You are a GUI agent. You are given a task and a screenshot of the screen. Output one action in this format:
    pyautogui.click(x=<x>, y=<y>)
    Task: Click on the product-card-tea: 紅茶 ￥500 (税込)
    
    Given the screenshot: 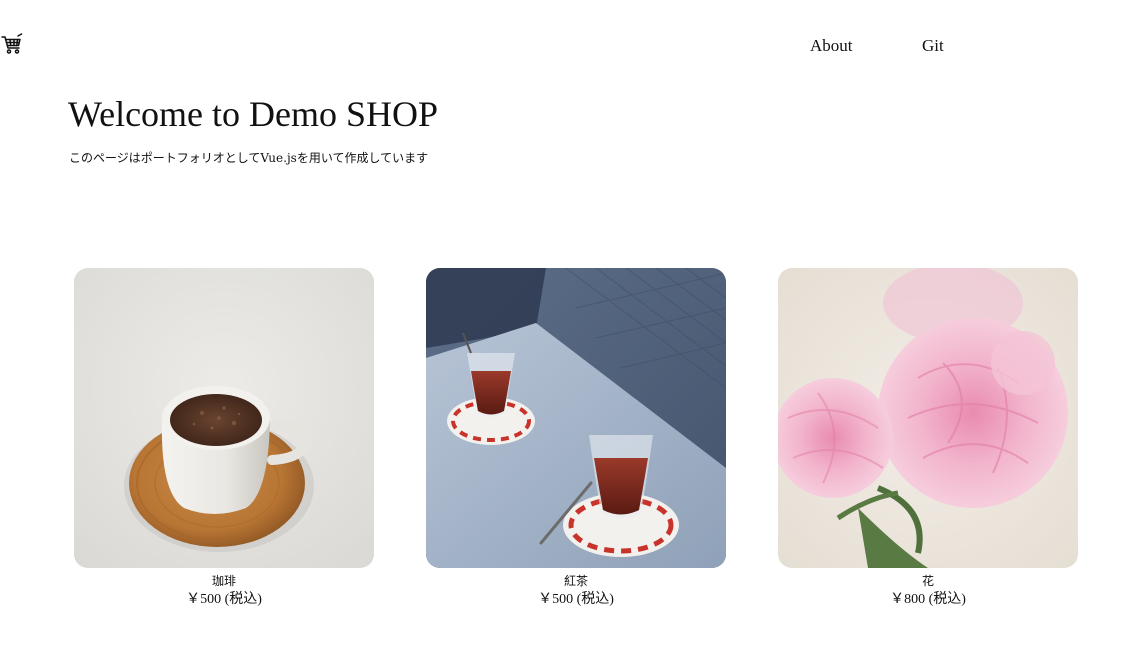 What is the action you would take?
    pyautogui.click(x=576, y=438)
    